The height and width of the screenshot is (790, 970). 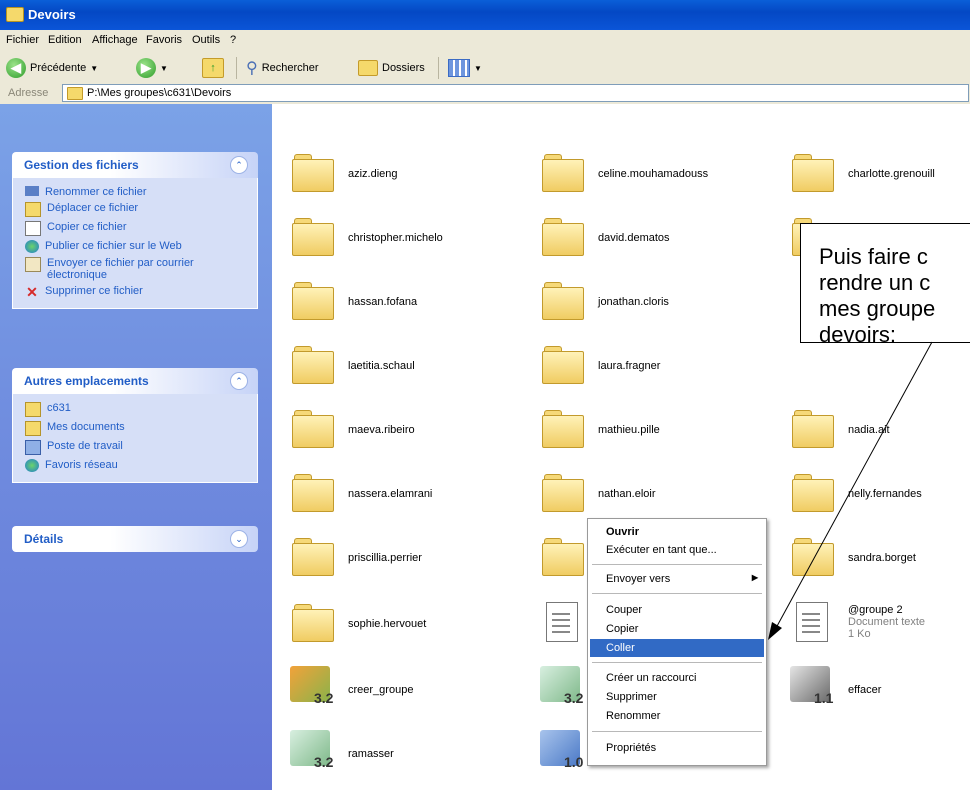 I want to click on search-icon: ⚲, so click(x=252, y=68).